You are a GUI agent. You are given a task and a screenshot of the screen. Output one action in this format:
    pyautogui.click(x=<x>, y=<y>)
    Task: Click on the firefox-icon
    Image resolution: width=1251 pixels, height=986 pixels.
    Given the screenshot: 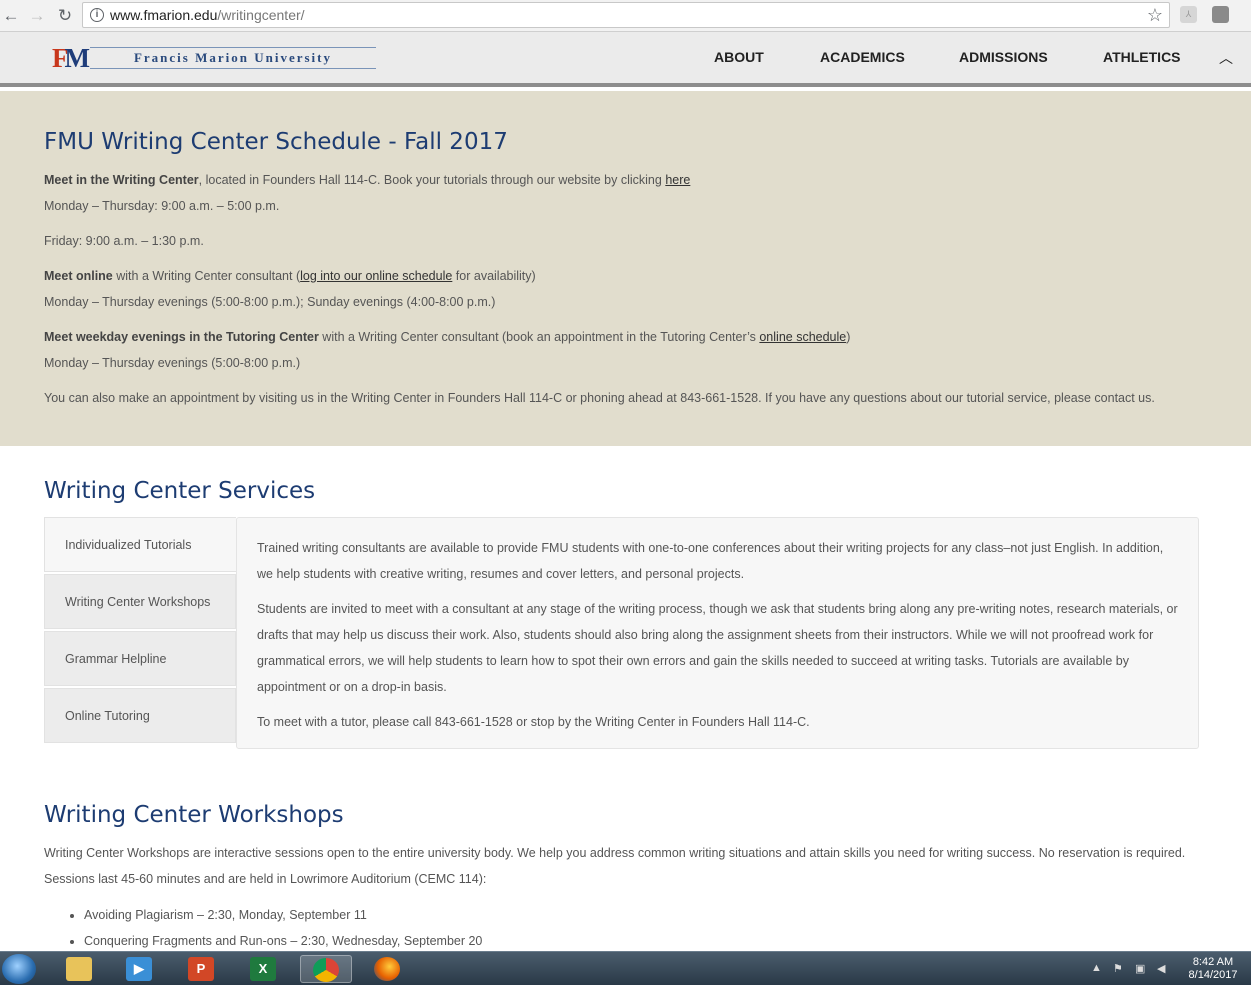 What is the action you would take?
    pyautogui.click(x=387, y=969)
    